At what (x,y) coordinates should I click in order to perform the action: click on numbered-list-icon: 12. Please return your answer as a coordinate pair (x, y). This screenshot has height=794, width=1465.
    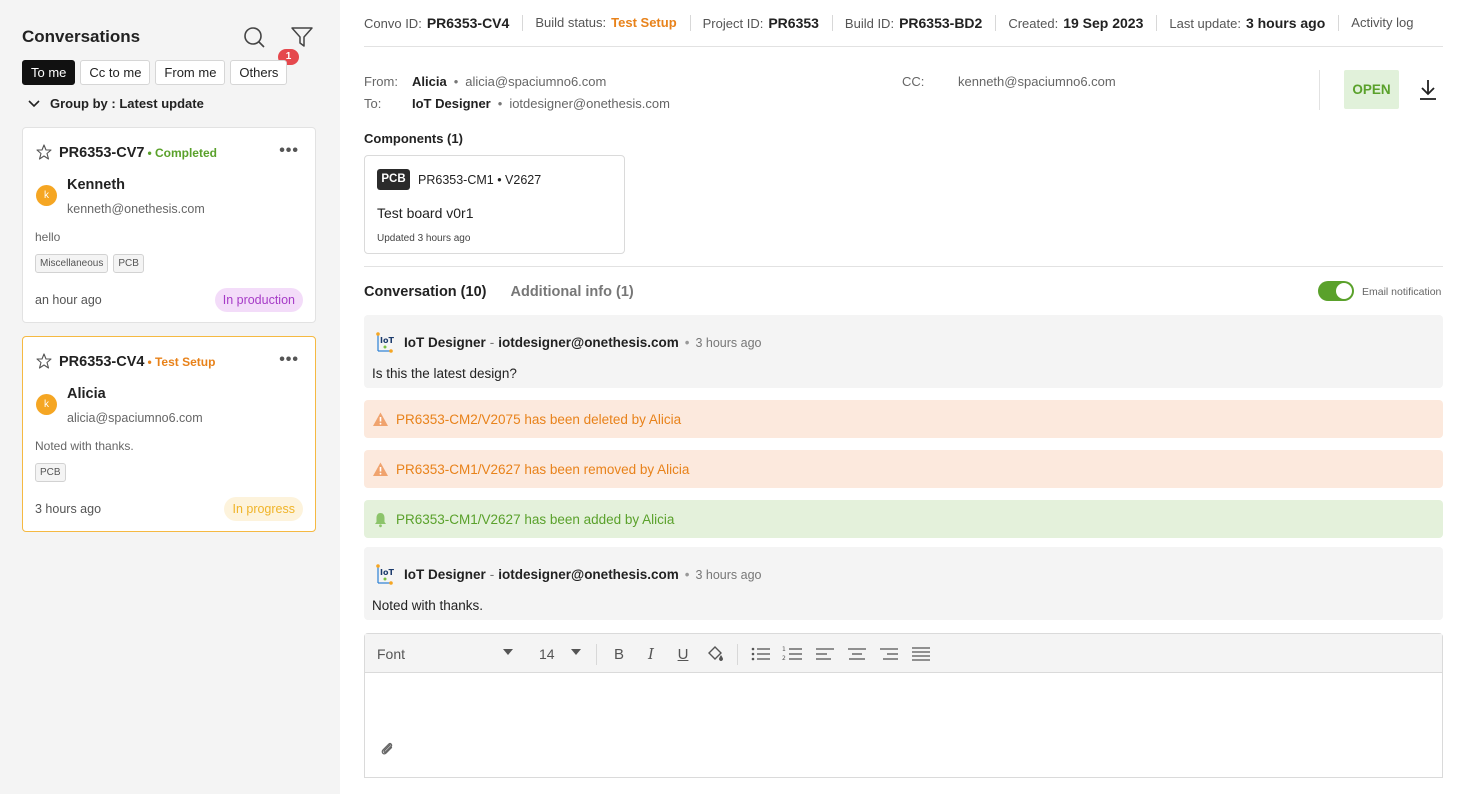
    Looking at the image, I should click on (793, 654).